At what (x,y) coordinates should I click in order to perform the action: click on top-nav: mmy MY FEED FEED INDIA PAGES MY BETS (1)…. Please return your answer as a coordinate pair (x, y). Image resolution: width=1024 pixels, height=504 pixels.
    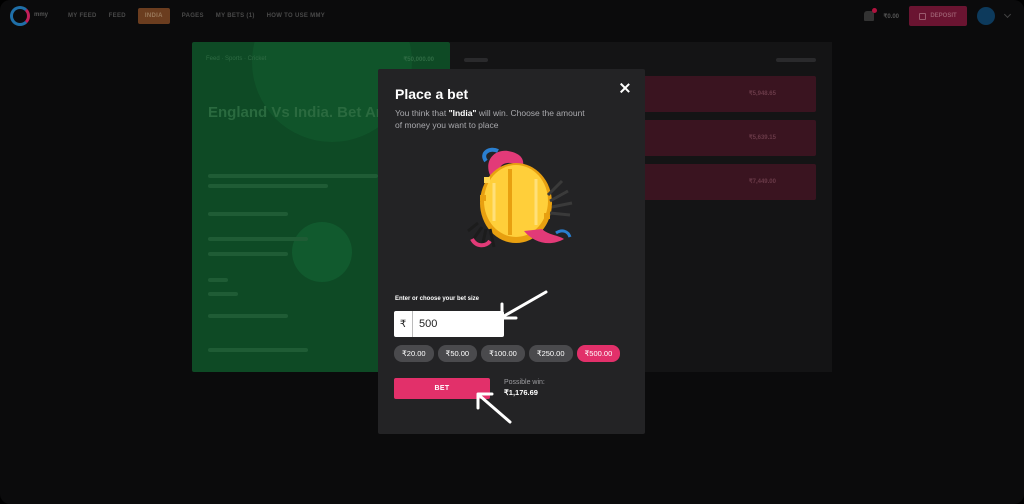
    Looking at the image, I should click on (512, 16).